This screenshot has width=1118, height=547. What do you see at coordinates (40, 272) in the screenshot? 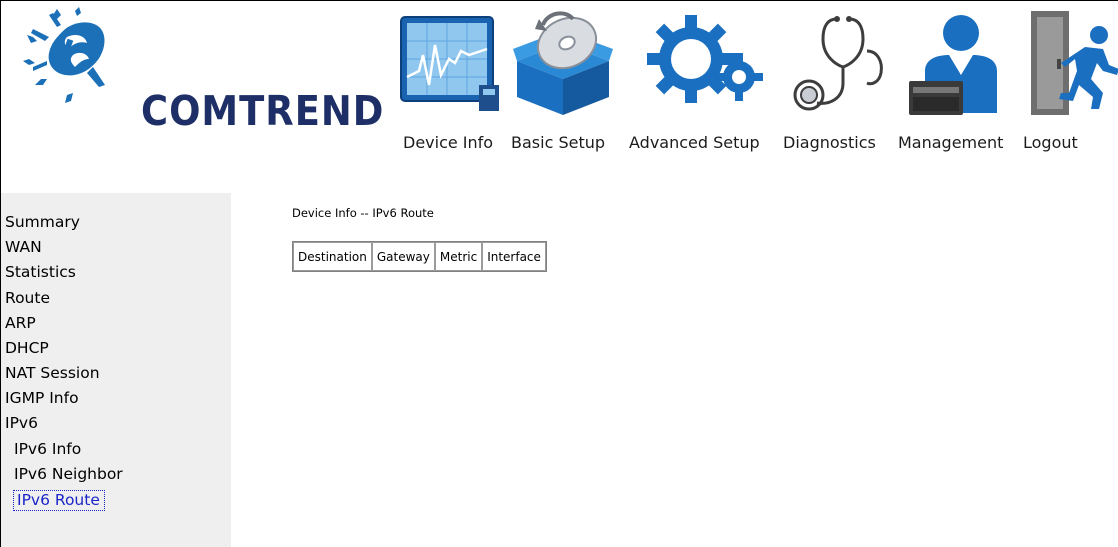
I see `sidebar-item-statistics: Statistics` at bounding box center [40, 272].